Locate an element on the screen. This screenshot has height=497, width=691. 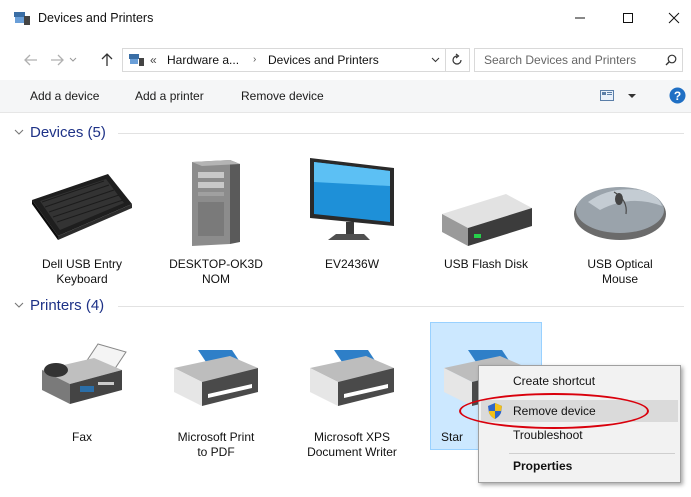
menu-separator is located at coordinates (592, 453).